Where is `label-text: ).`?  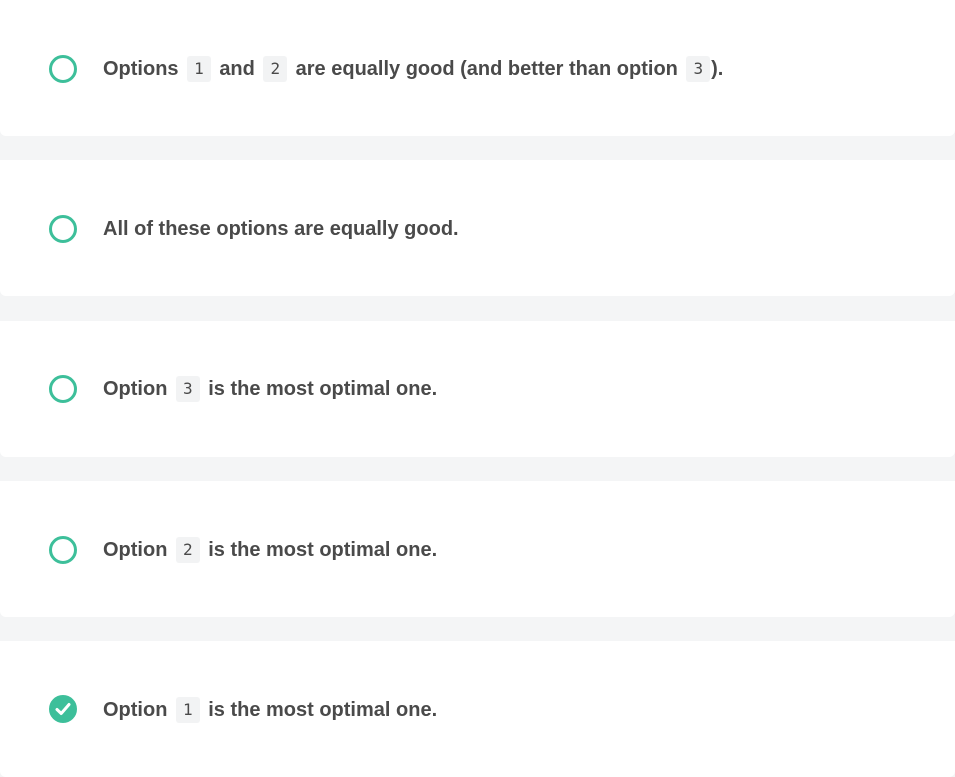
label-text: ). is located at coordinates (717, 69).